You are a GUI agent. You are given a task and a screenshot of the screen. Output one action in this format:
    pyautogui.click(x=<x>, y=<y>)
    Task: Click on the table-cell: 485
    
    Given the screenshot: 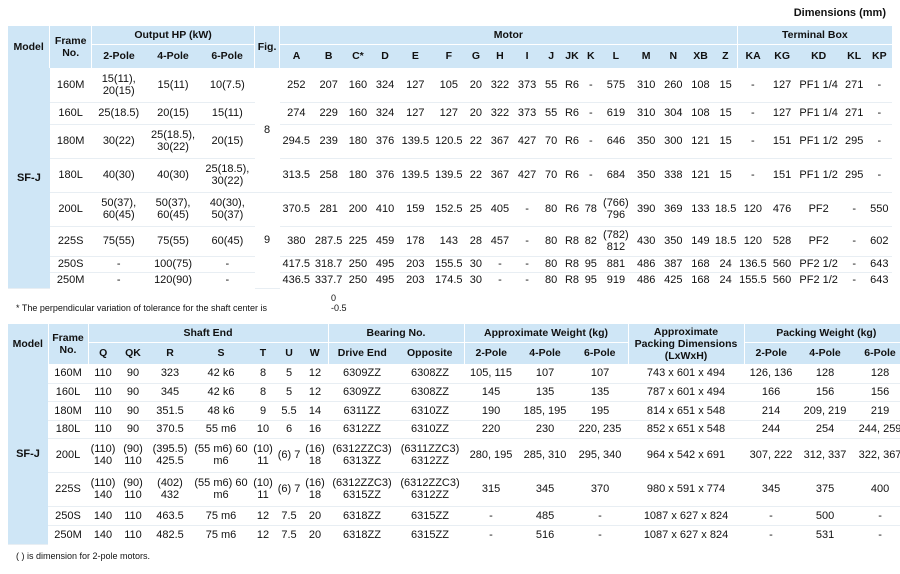 What is the action you would take?
    pyautogui.click(x=545, y=516)
    